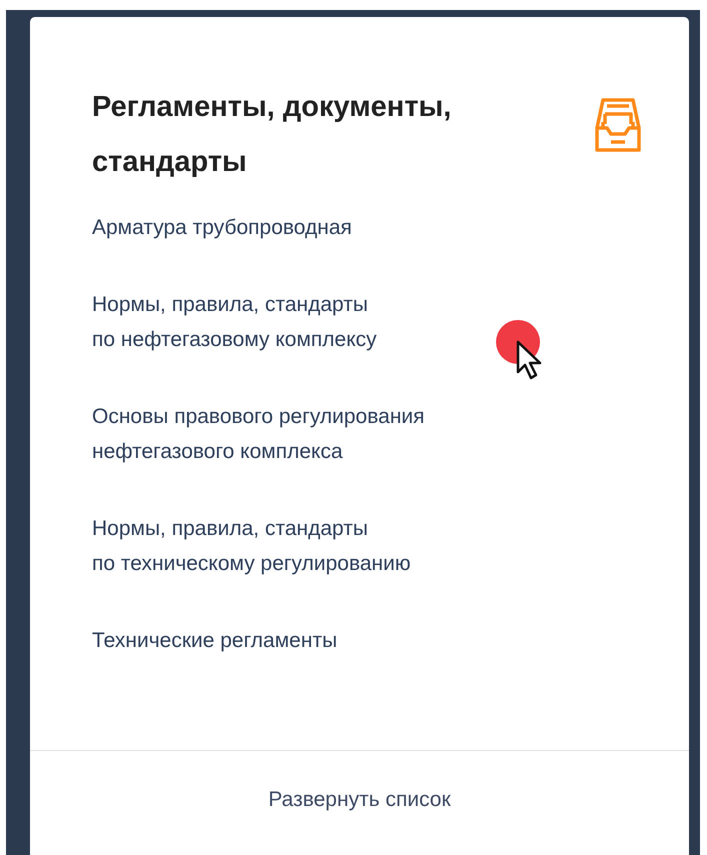 The image size is (707, 855). I want to click on document-link: Нормы, правила, стандарты по нефтегазовому комплексу, so click(234, 322).